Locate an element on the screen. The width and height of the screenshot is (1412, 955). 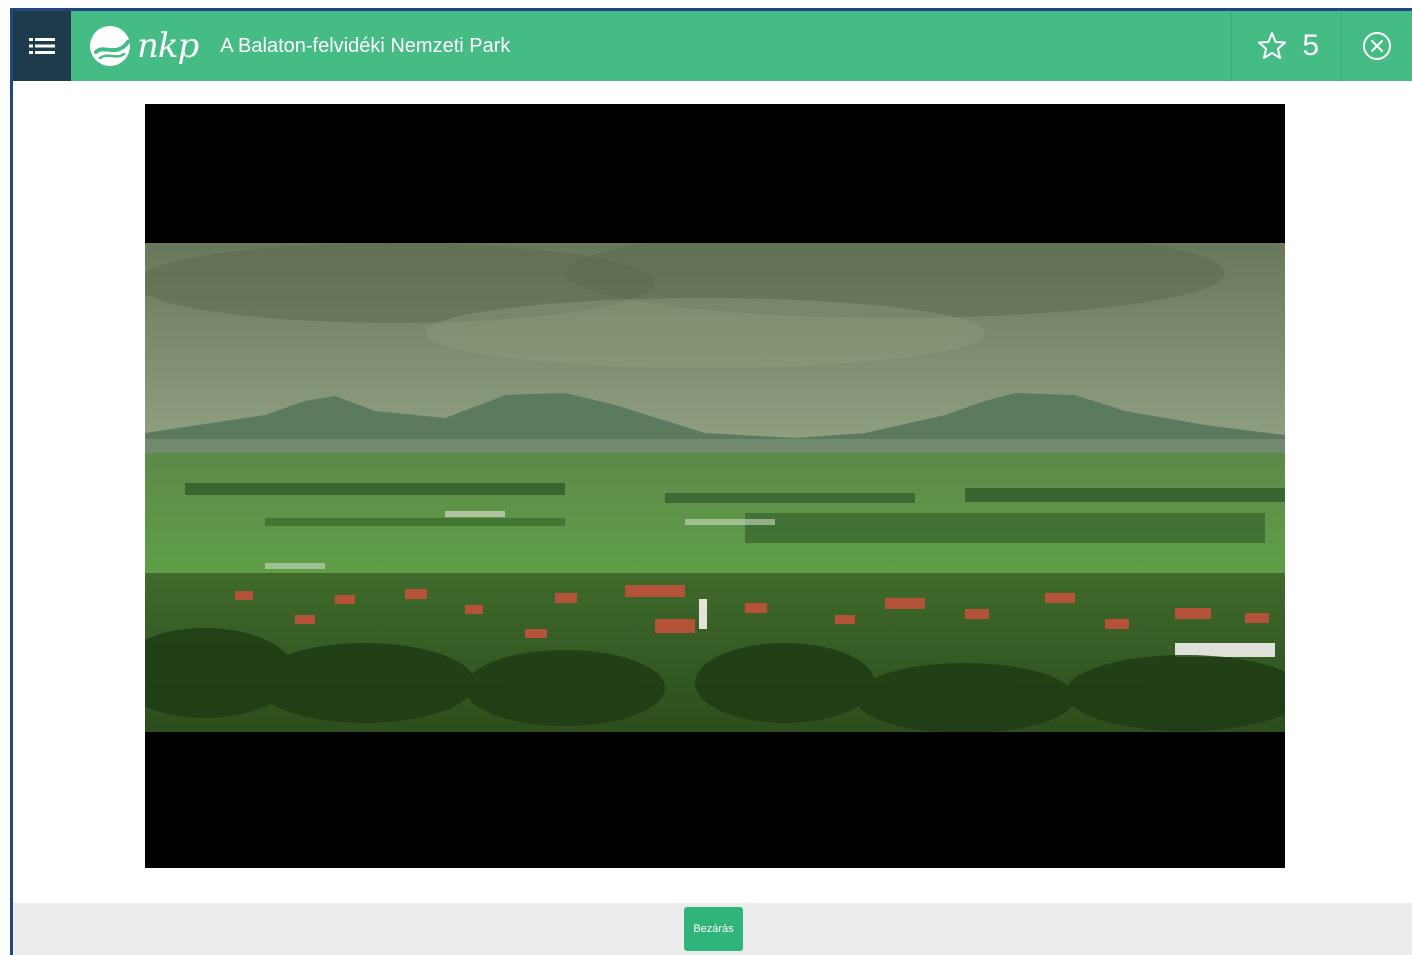
close-button is located at coordinates (1376, 46).